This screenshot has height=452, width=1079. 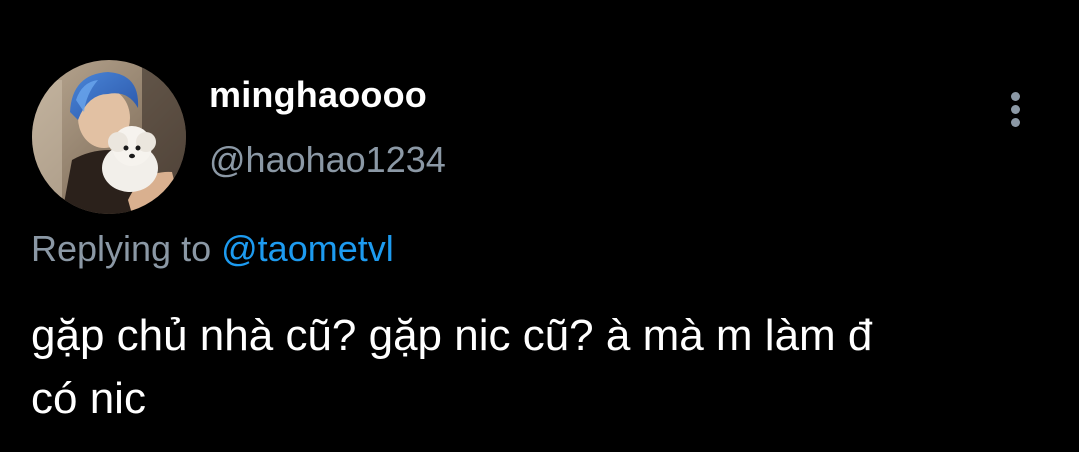 What do you see at coordinates (452, 335) in the screenshot?
I see `tweet-text-line: gặp chủ nhà cũ? gặp nic cũ? à mà m làm đ` at bounding box center [452, 335].